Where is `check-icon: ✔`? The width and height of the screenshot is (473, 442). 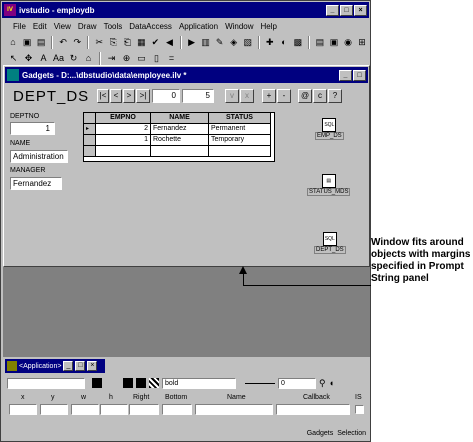 check-icon: ✔ is located at coordinates (155, 42).